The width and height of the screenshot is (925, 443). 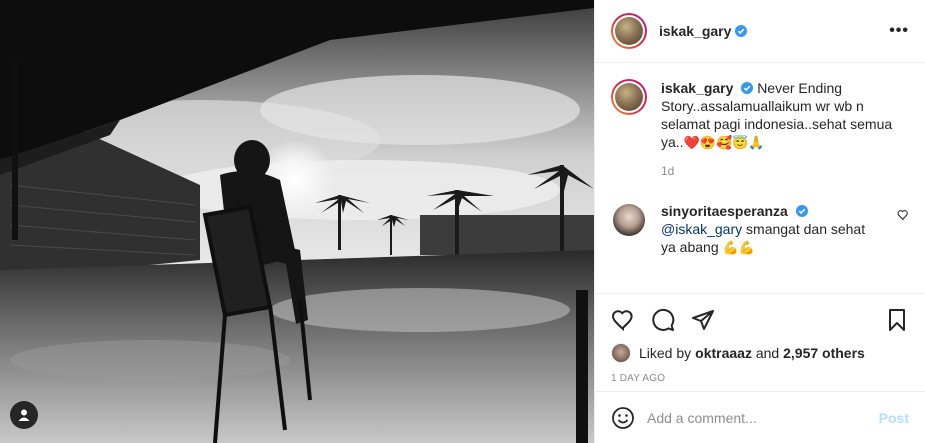 I want to click on comment-like-button, so click(x=903, y=213).